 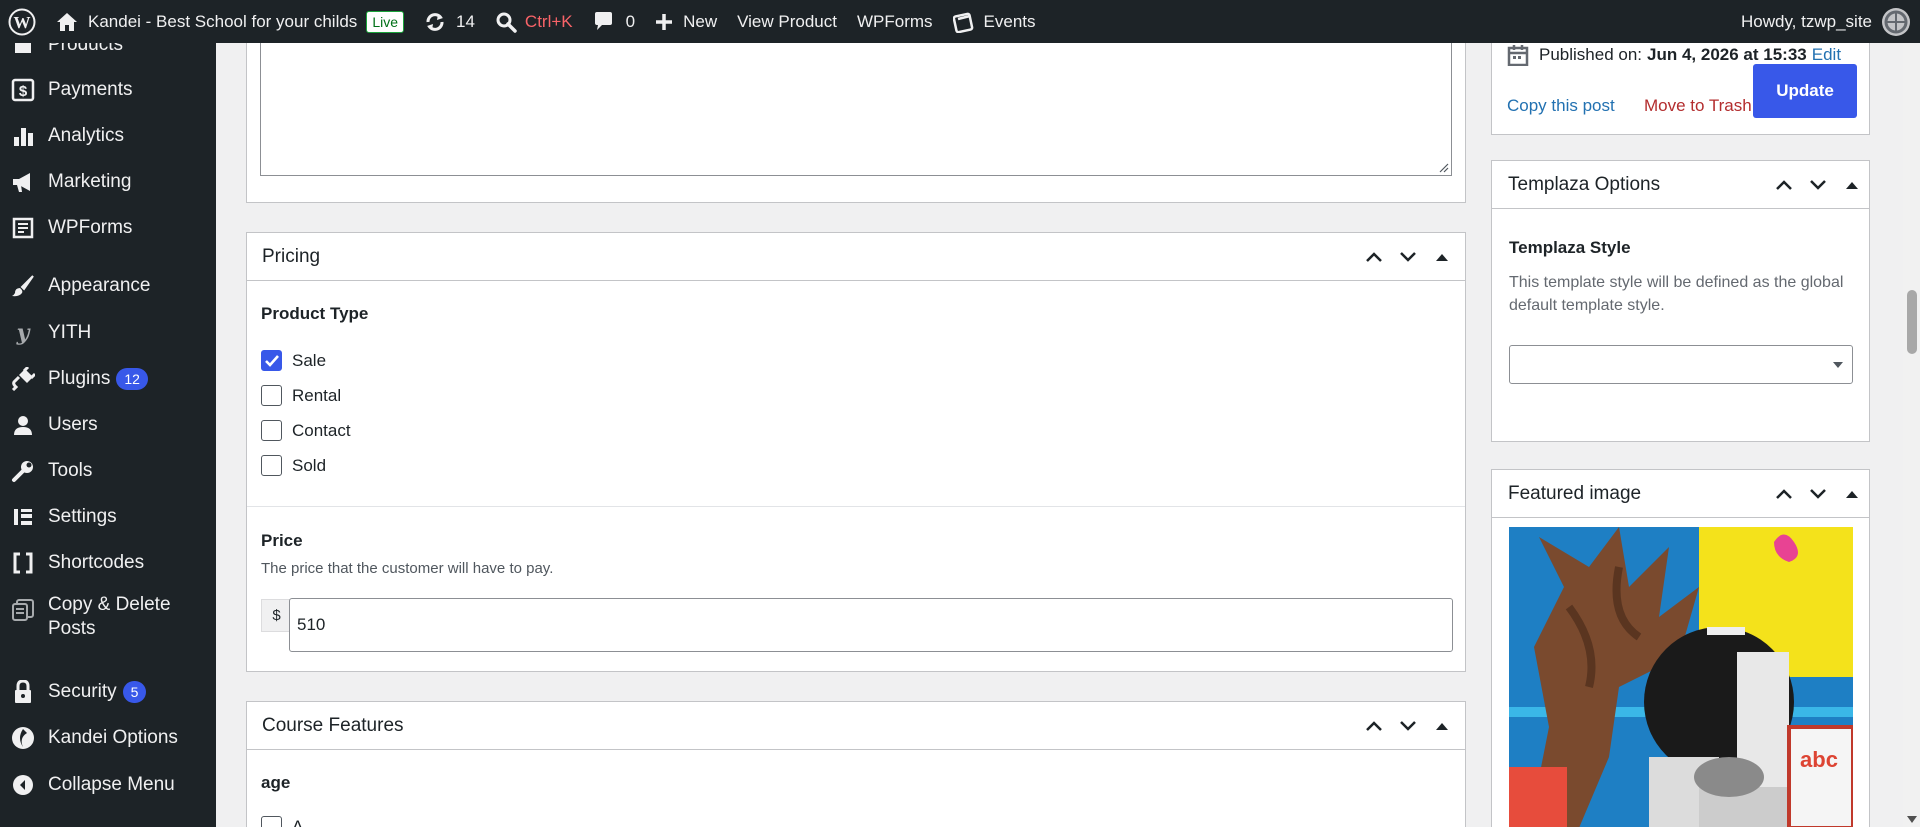 What do you see at coordinates (856, 506) in the screenshot?
I see `divider` at bounding box center [856, 506].